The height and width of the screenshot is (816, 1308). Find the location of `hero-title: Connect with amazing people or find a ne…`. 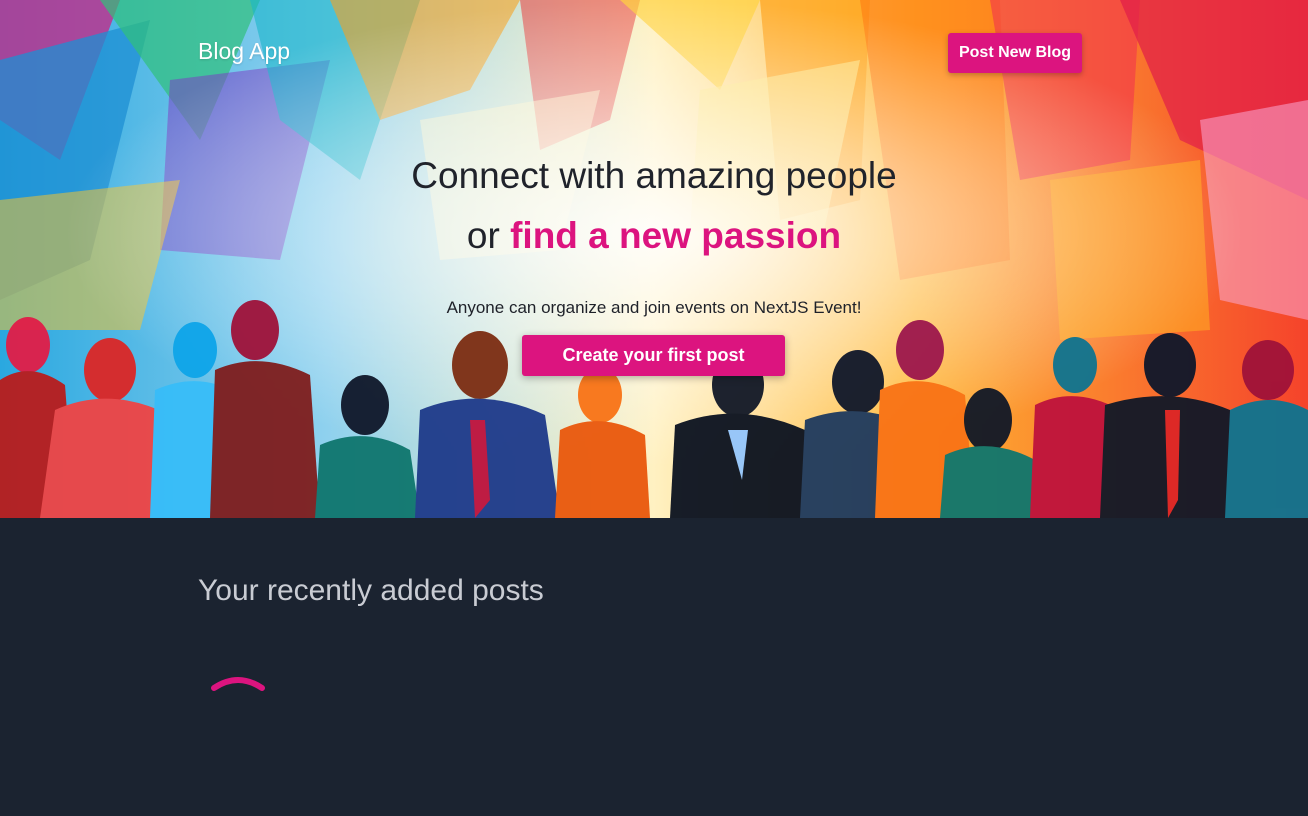

hero-title: Connect with amazing people or find a ne… is located at coordinates (654, 206).